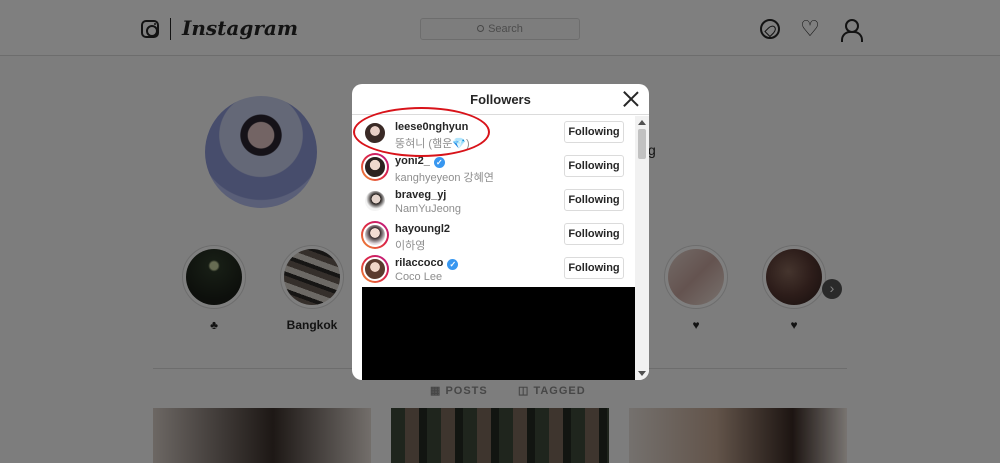  What do you see at coordinates (444, 178) in the screenshot?
I see `follower-fullname: kanghyeyeon 강혜연` at bounding box center [444, 178].